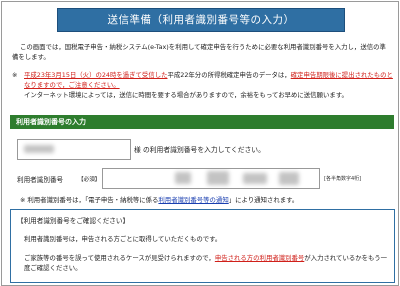 Image resolution: width=400 pixels, height=286 pixels. What do you see at coordinates (343, 179) in the screenshot?
I see `id-format-hint: [各半角数字4桁]` at bounding box center [343, 179].